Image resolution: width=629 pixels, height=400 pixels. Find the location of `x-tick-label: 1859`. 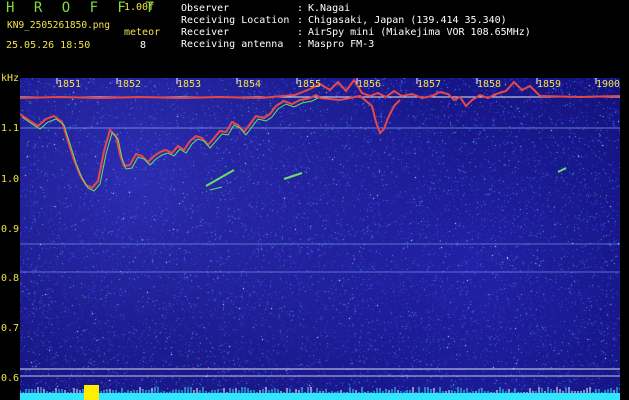

x-tick-label: 1859 is located at coordinates (549, 84).